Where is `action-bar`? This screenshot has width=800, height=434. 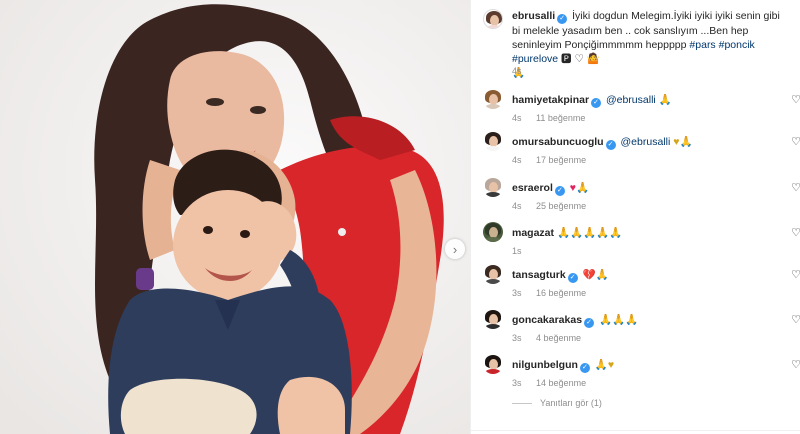
action-bar is located at coordinates (635, 432).